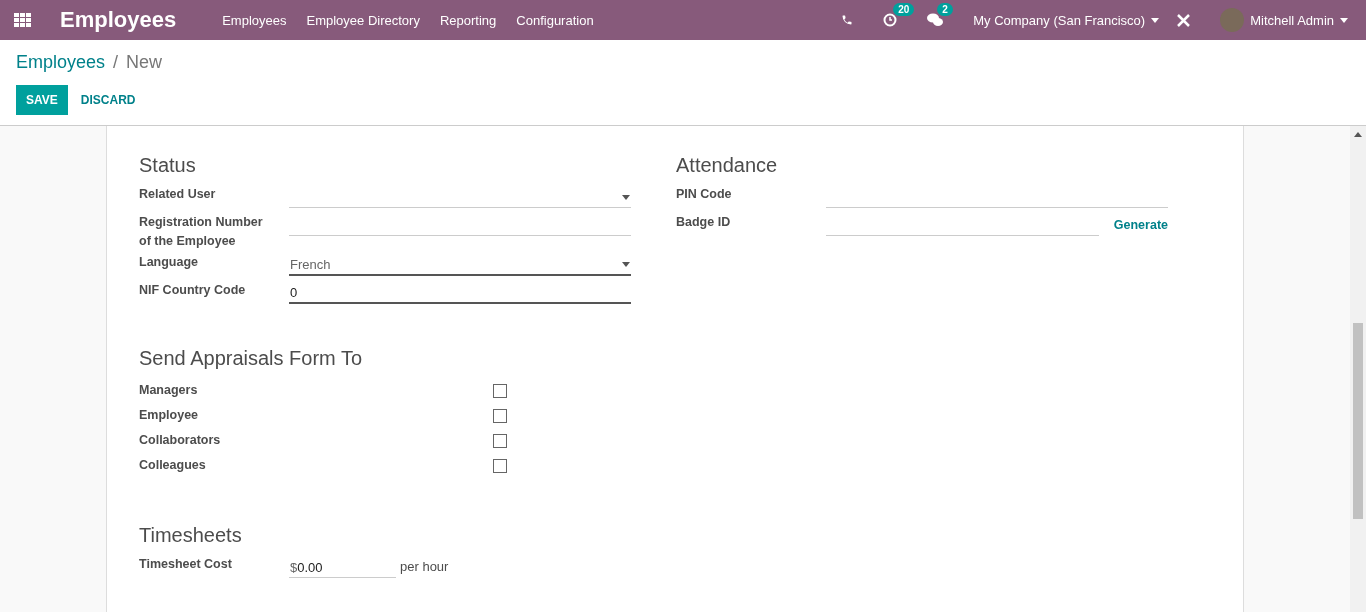  Describe the element at coordinates (254, 20) in the screenshot. I see `menu-item: Employees` at that location.